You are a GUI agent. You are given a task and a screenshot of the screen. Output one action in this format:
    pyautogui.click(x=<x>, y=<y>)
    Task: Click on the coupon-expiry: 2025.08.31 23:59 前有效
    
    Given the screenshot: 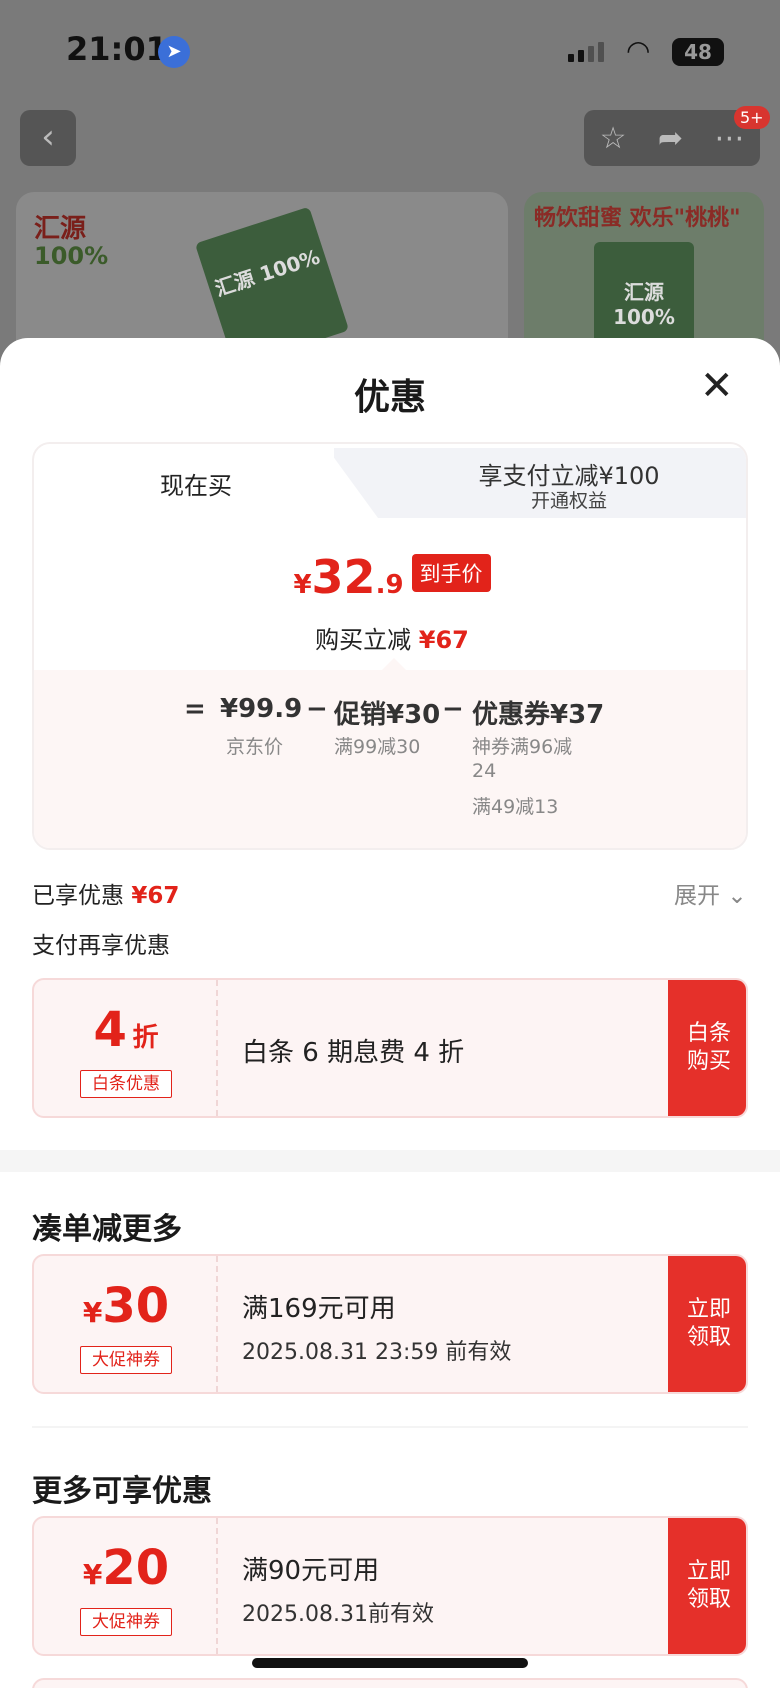 What is the action you would take?
    pyautogui.click(x=377, y=1352)
    